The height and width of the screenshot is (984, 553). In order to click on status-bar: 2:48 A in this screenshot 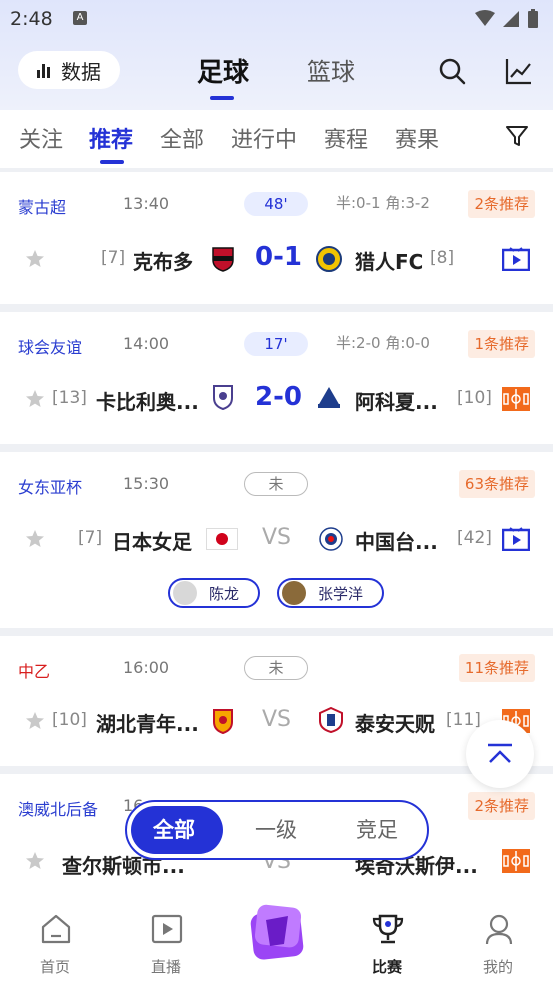, I will do `click(276, 19)`.